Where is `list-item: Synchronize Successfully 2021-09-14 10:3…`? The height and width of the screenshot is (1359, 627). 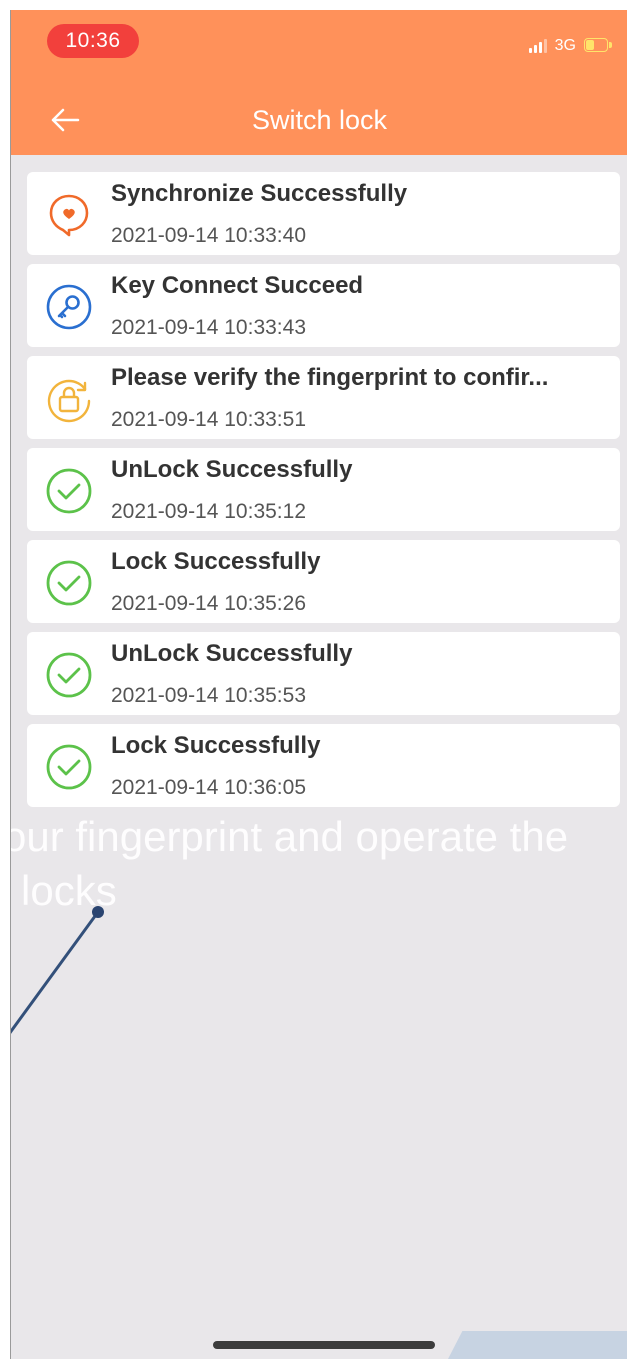
list-item: Synchronize Successfully 2021-09-14 10:3… is located at coordinates (323, 213).